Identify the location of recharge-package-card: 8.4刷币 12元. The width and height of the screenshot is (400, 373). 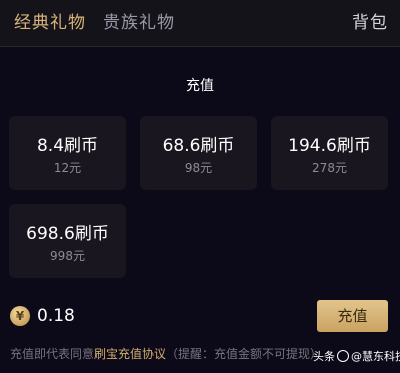
(67, 153).